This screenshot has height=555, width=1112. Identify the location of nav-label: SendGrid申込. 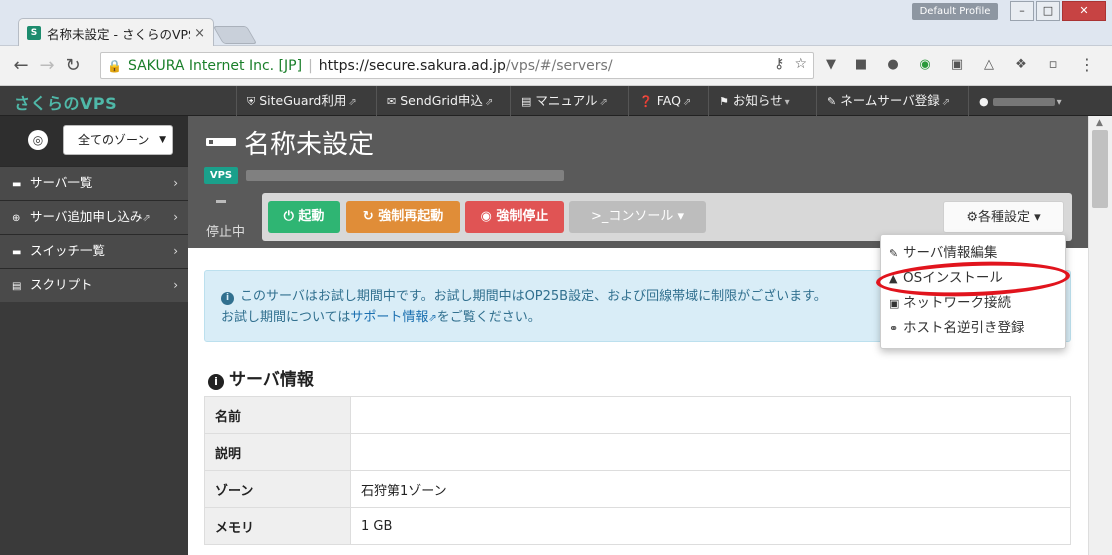
(441, 100).